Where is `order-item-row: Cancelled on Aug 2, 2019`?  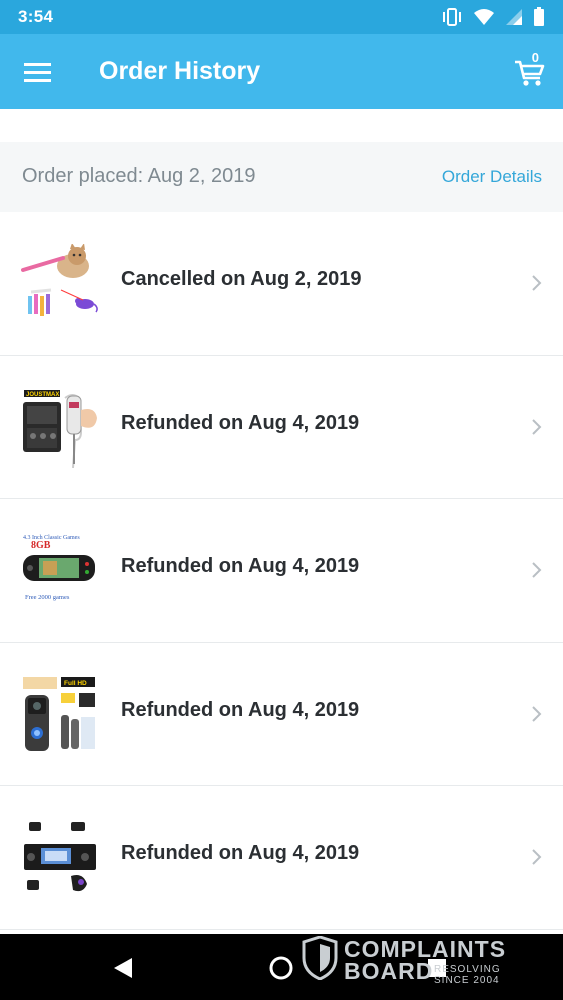 order-item-row: Cancelled on Aug 2, 2019 is located at coordinates (281, 284).